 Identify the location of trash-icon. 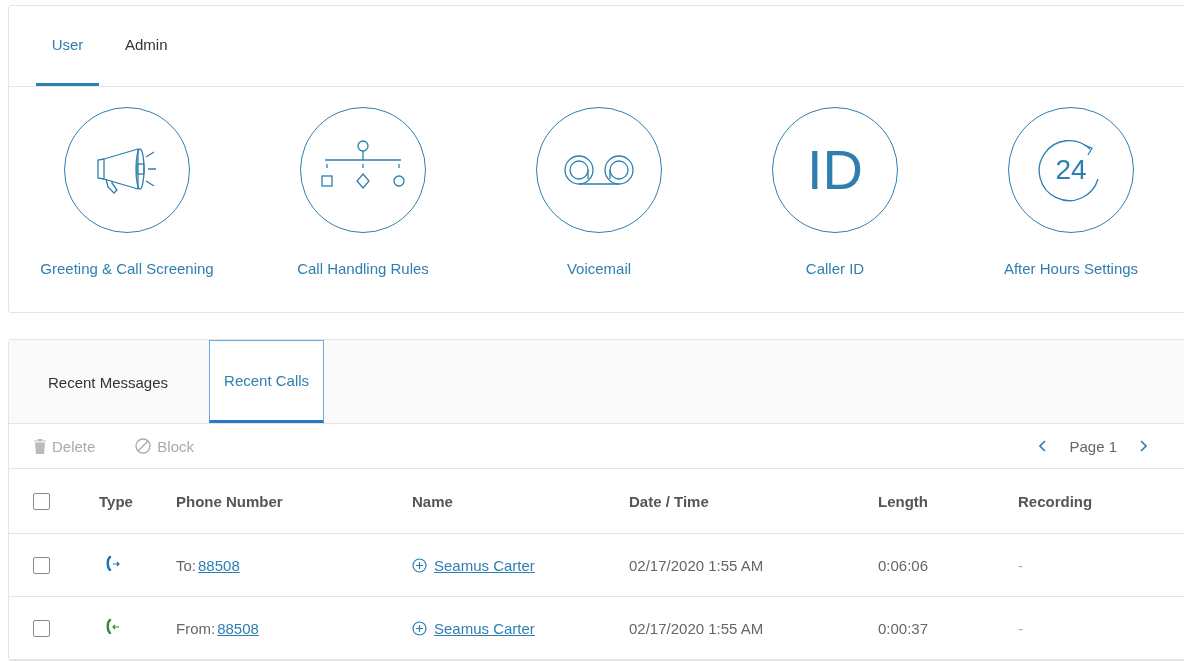
(40, 446).